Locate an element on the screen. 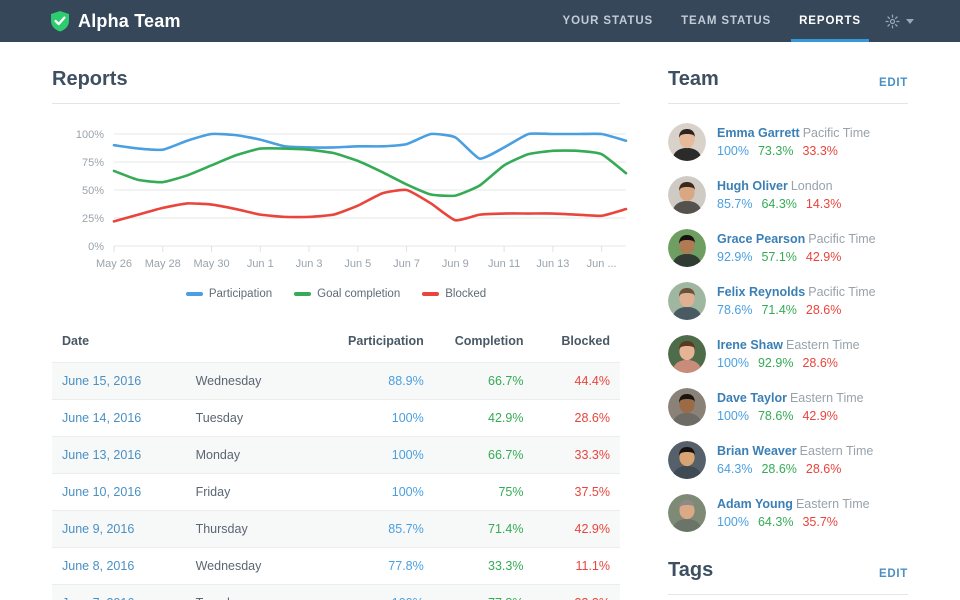  table-row: June 7, 2016Tuesday100%77.8%33.3% is located at coordinates (336, 592).